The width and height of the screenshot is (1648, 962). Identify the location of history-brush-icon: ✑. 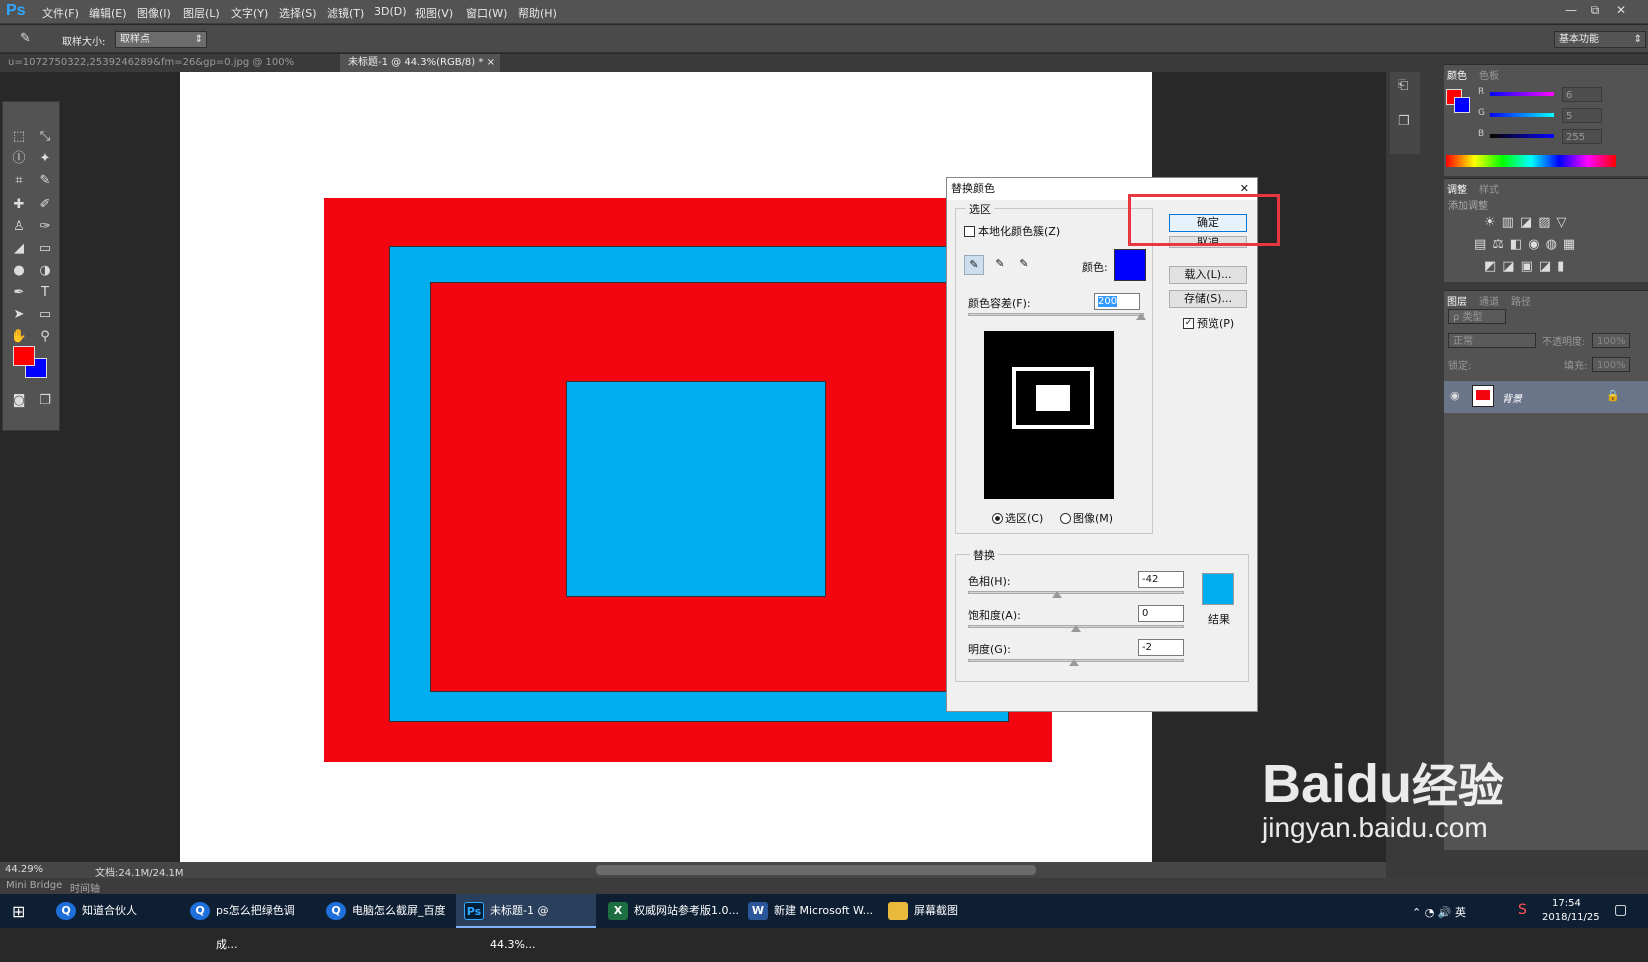
(45, 227).